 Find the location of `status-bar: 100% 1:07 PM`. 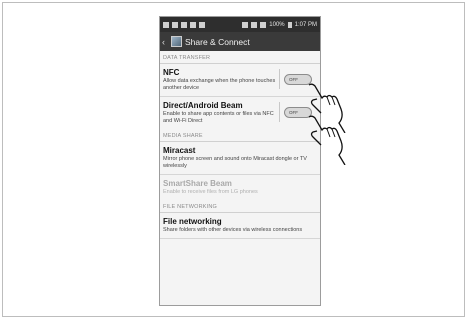

status-bar: 100% 1:07 PM is located at coordinates (240, 24).